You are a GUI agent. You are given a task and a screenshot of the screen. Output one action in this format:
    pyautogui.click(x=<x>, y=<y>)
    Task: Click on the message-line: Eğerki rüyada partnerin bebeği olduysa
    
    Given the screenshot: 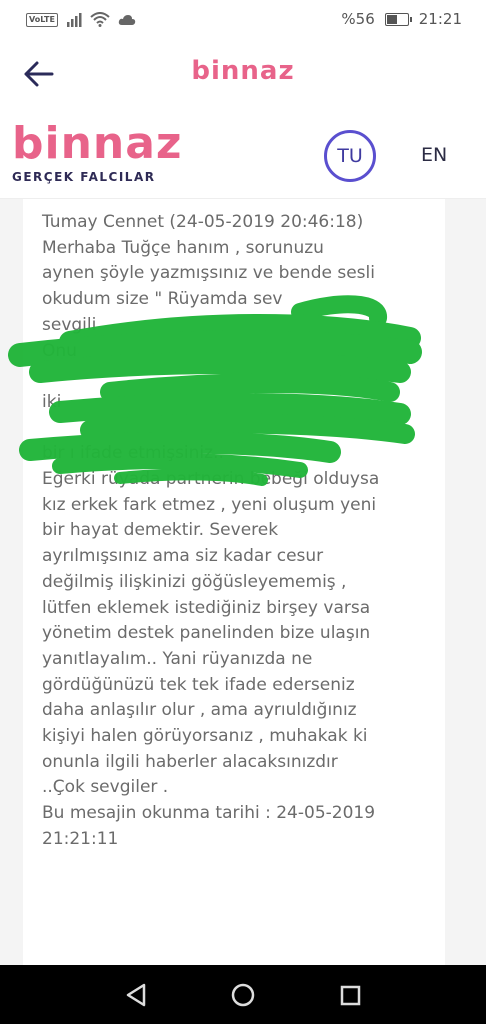 What is the action you would take?
    pyautogui.click(x=211, y=479)
    